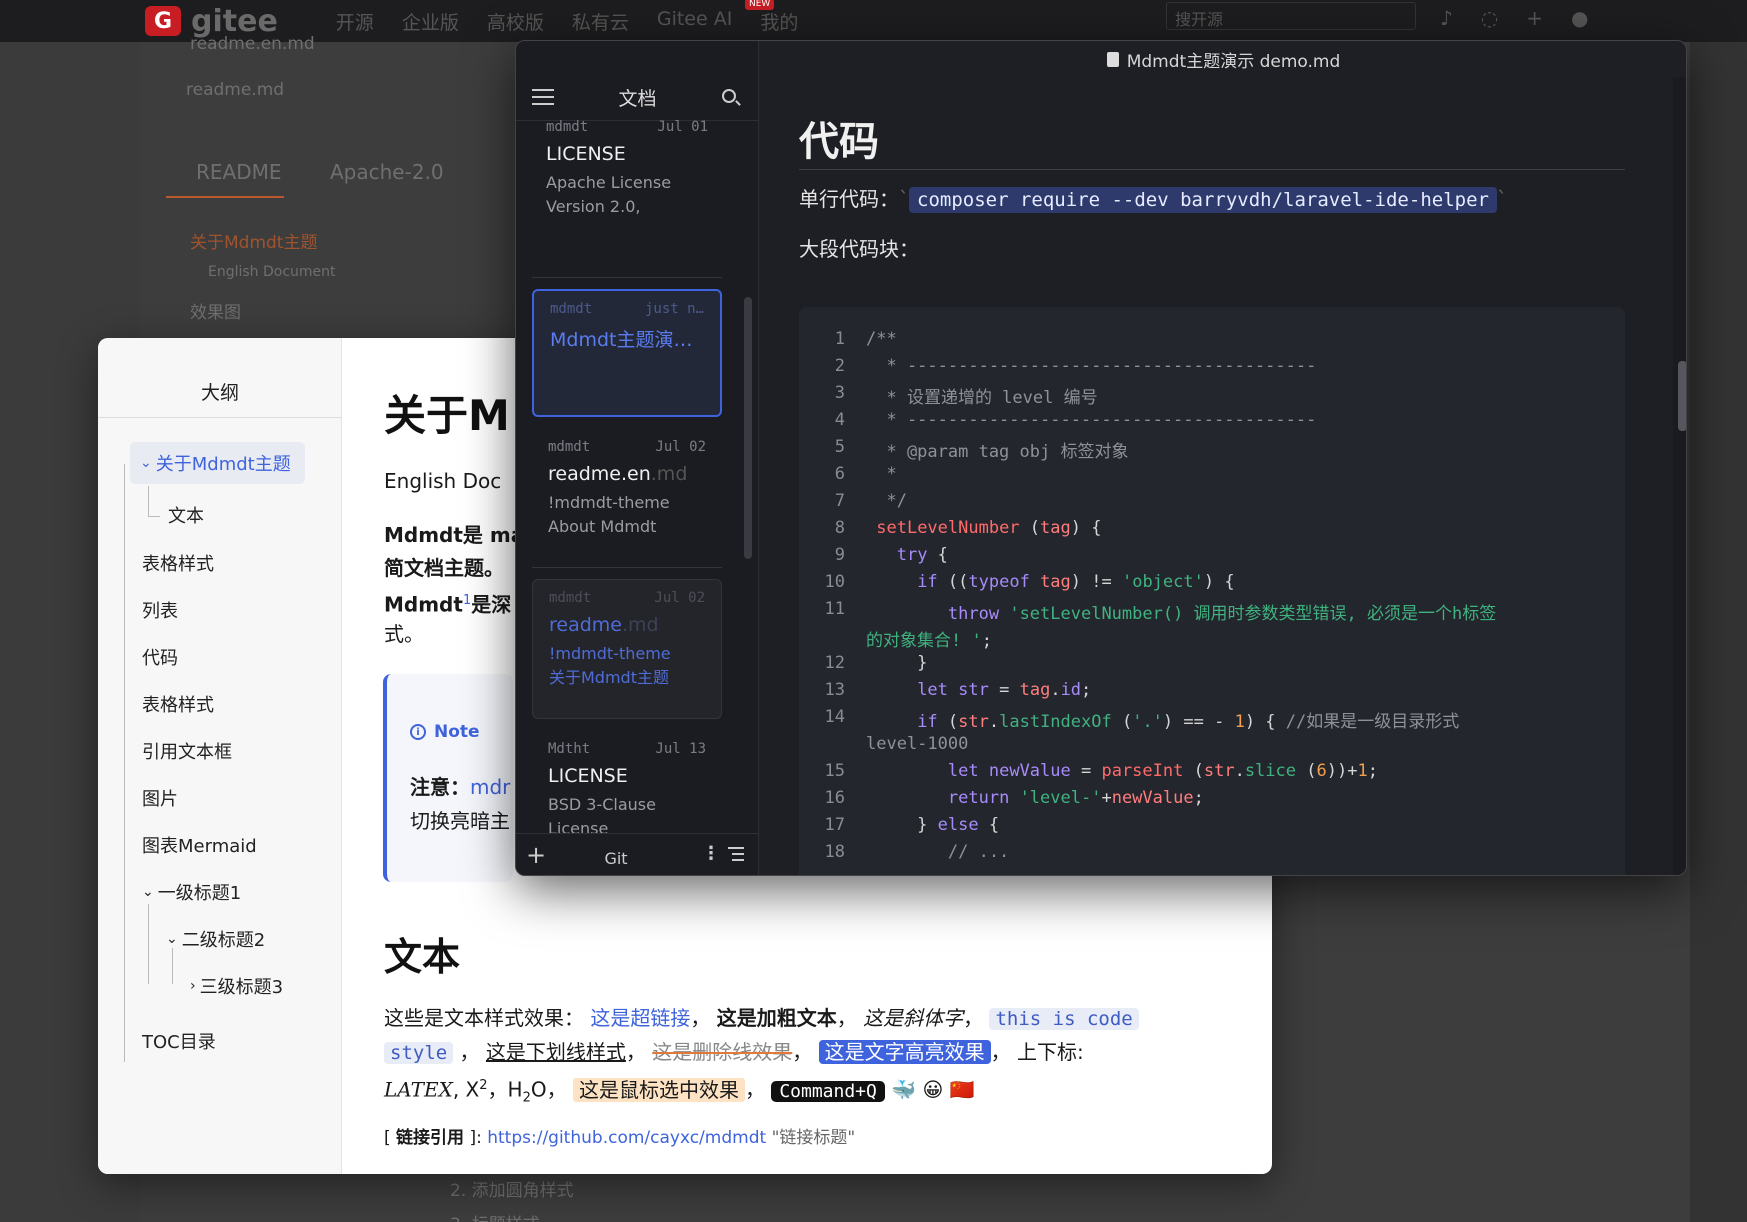 This screenshot has width=1747, height=1222. What do you see at coordinates (813, 1138) in the screenshot?
I see `ref-title: "链接标题"` at bounding box center [813, 1138].